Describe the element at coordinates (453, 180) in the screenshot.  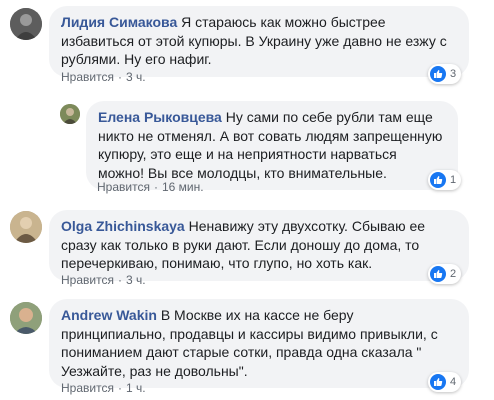
I see `reaction-count-value: 1` at that location.